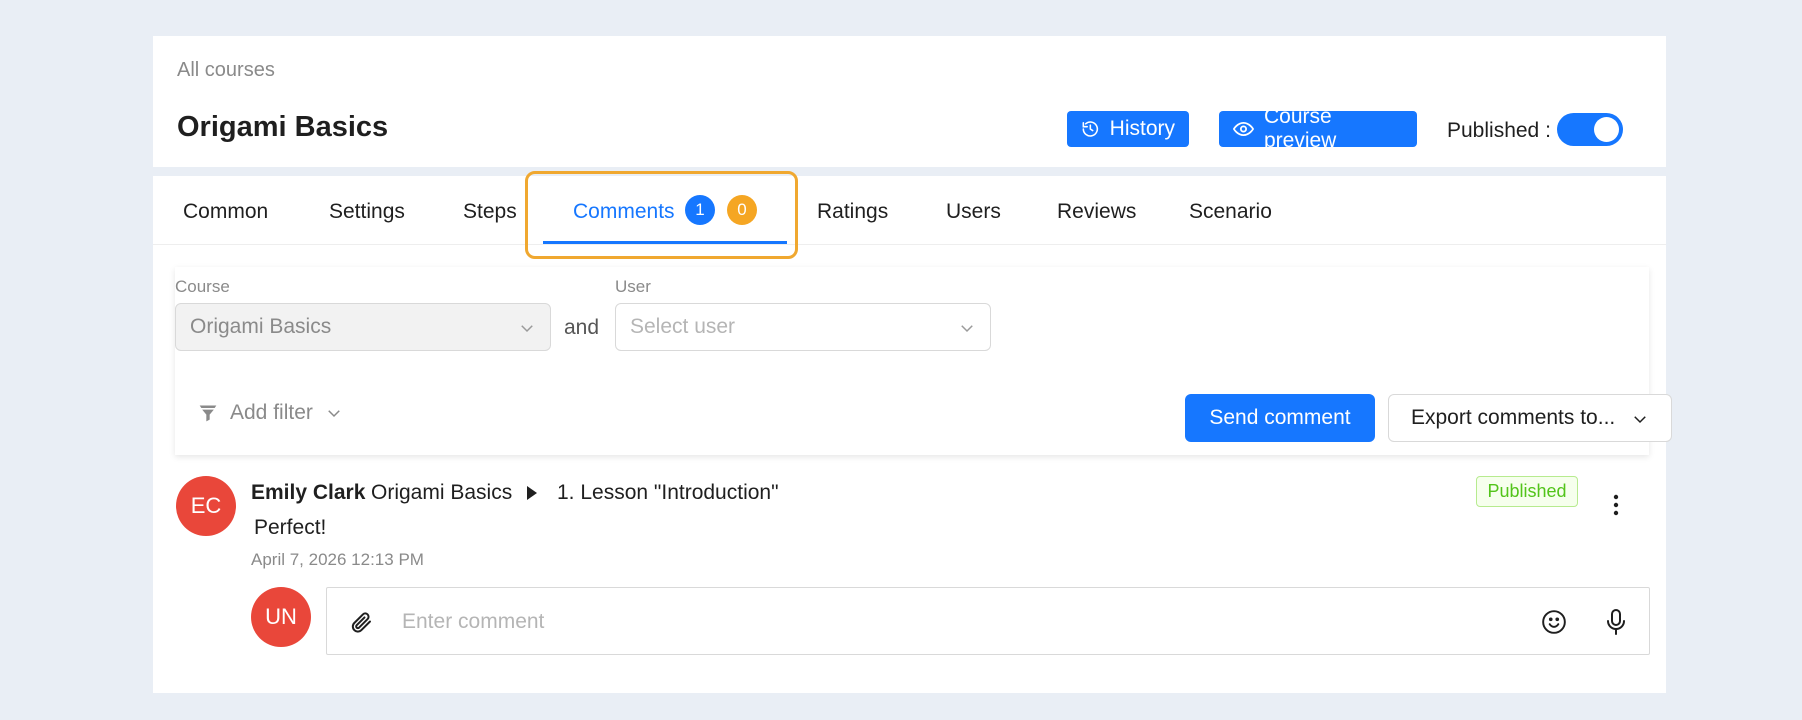  I want to click on published-toggle, so click(1590, 129).